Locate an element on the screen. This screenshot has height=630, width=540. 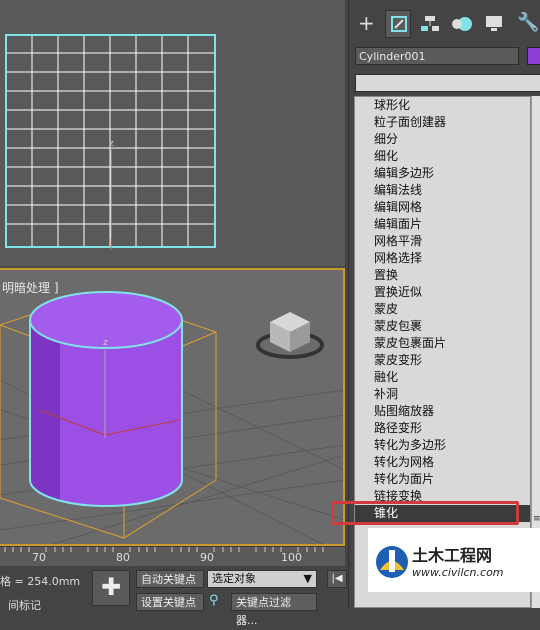
tab-create: + is located at coordinates (366, 24).